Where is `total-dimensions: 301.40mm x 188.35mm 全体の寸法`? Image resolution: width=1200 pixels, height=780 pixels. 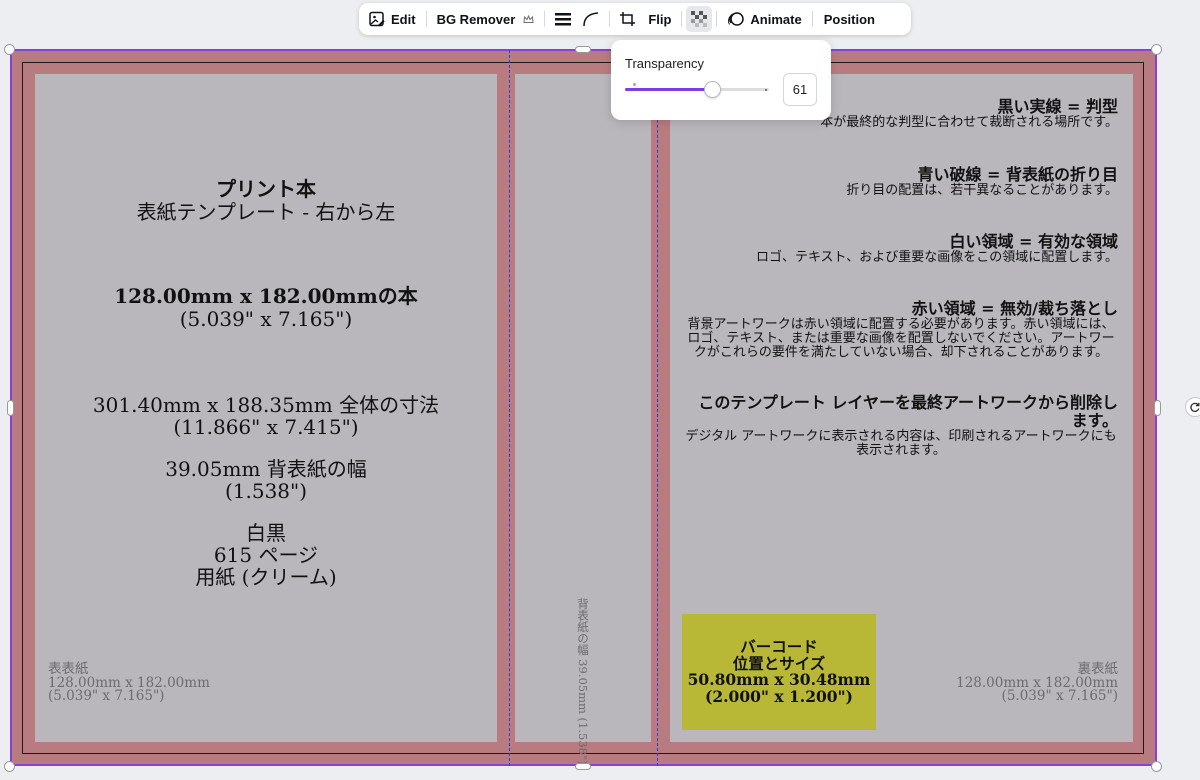
total-dimensions: 301.40mm x 188.35mm 全体の寸法 is located at coordinates (266, 405).